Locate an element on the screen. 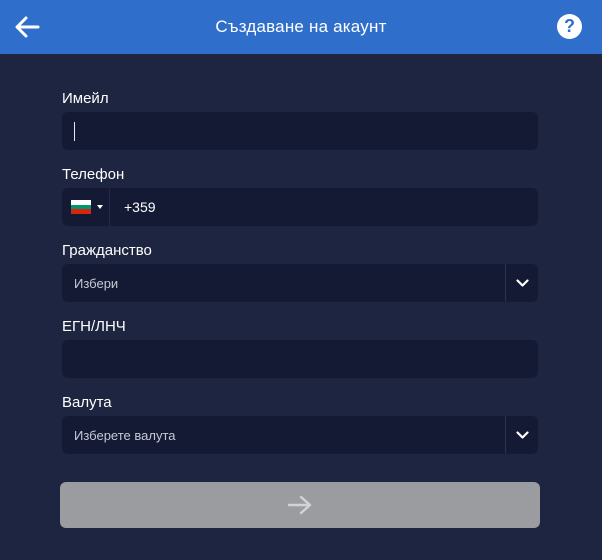 This screenshot has height=560, width=602. country-code-selector is located at coordinates (86, 207).